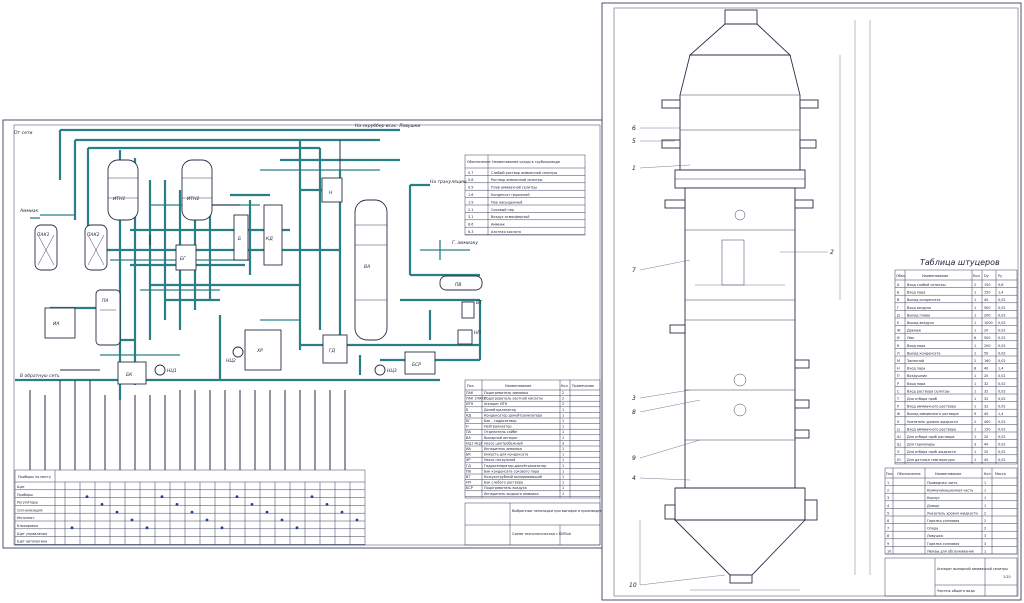  I want to click on parts-row-cell: Люквы для обслуживания, so click(950, 551).